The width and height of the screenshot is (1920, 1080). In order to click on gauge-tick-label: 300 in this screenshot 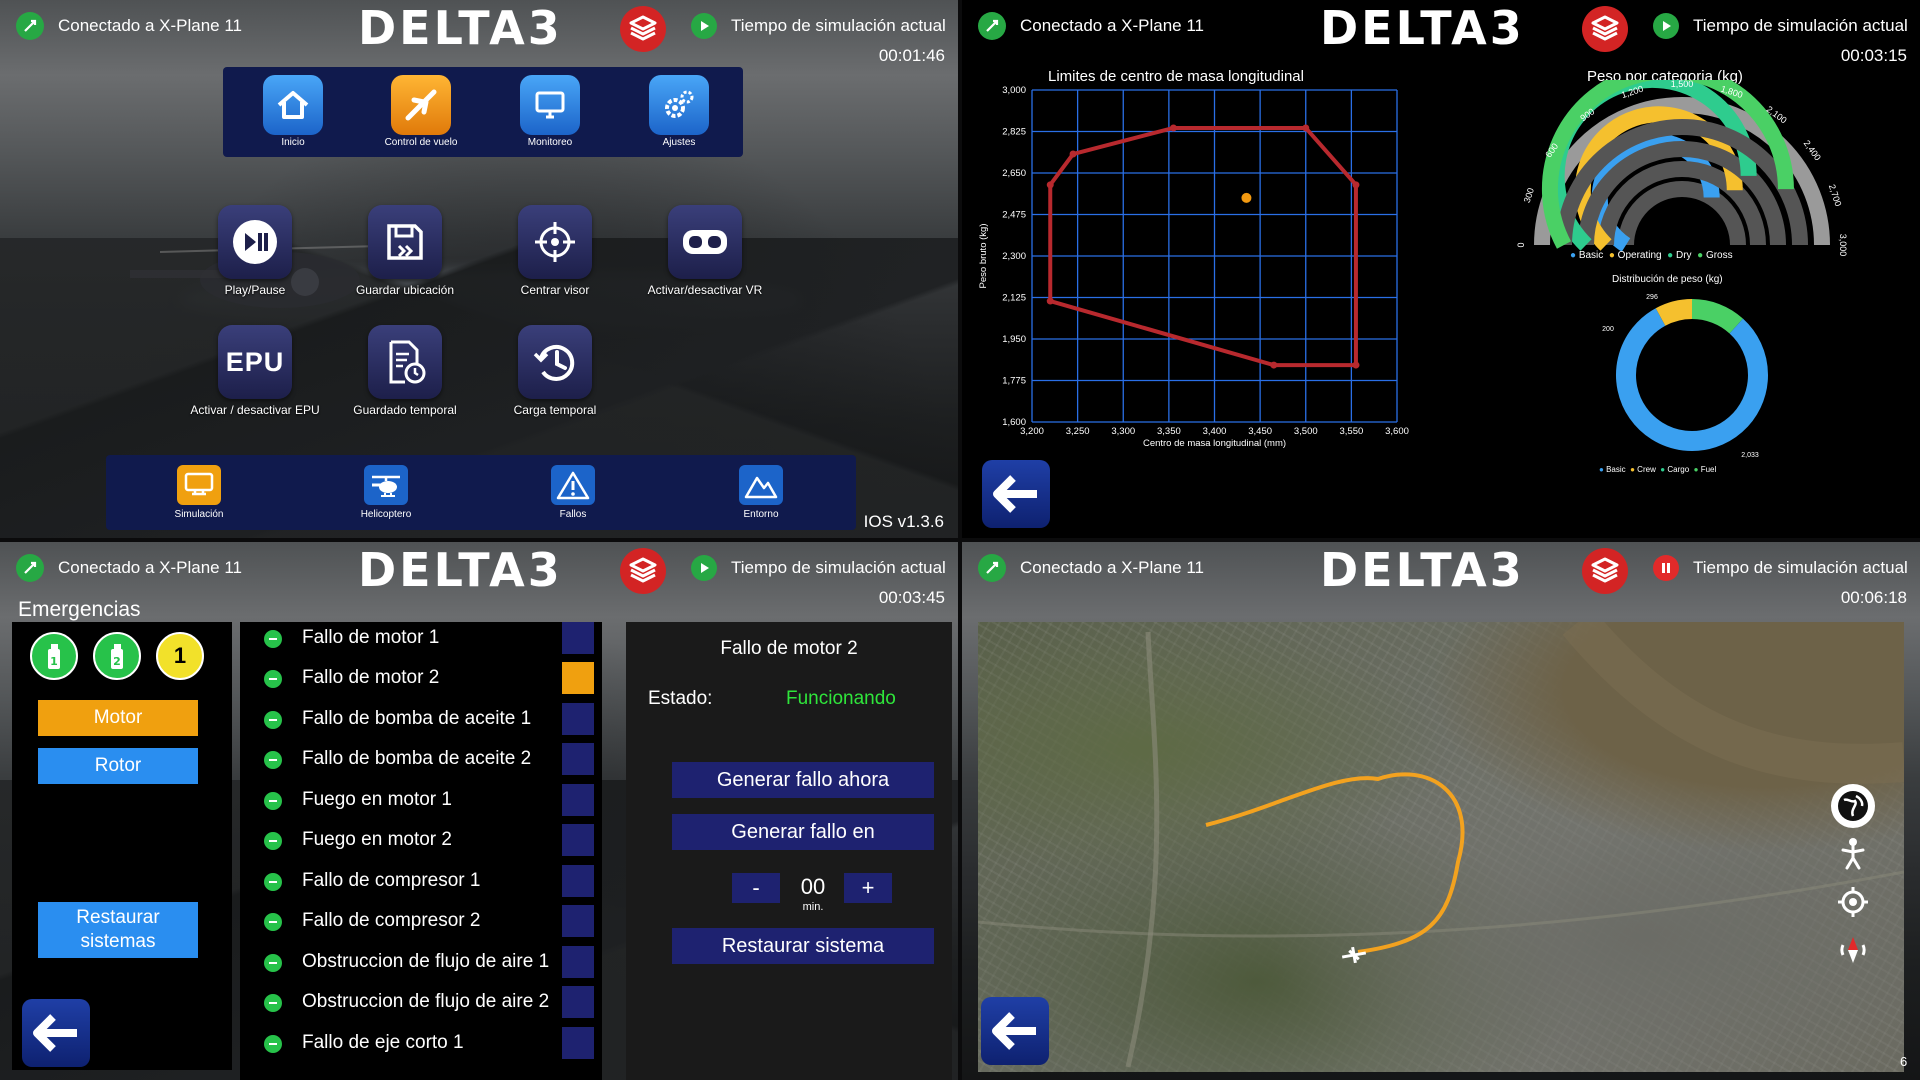, I will do `click(1529, 195)`.